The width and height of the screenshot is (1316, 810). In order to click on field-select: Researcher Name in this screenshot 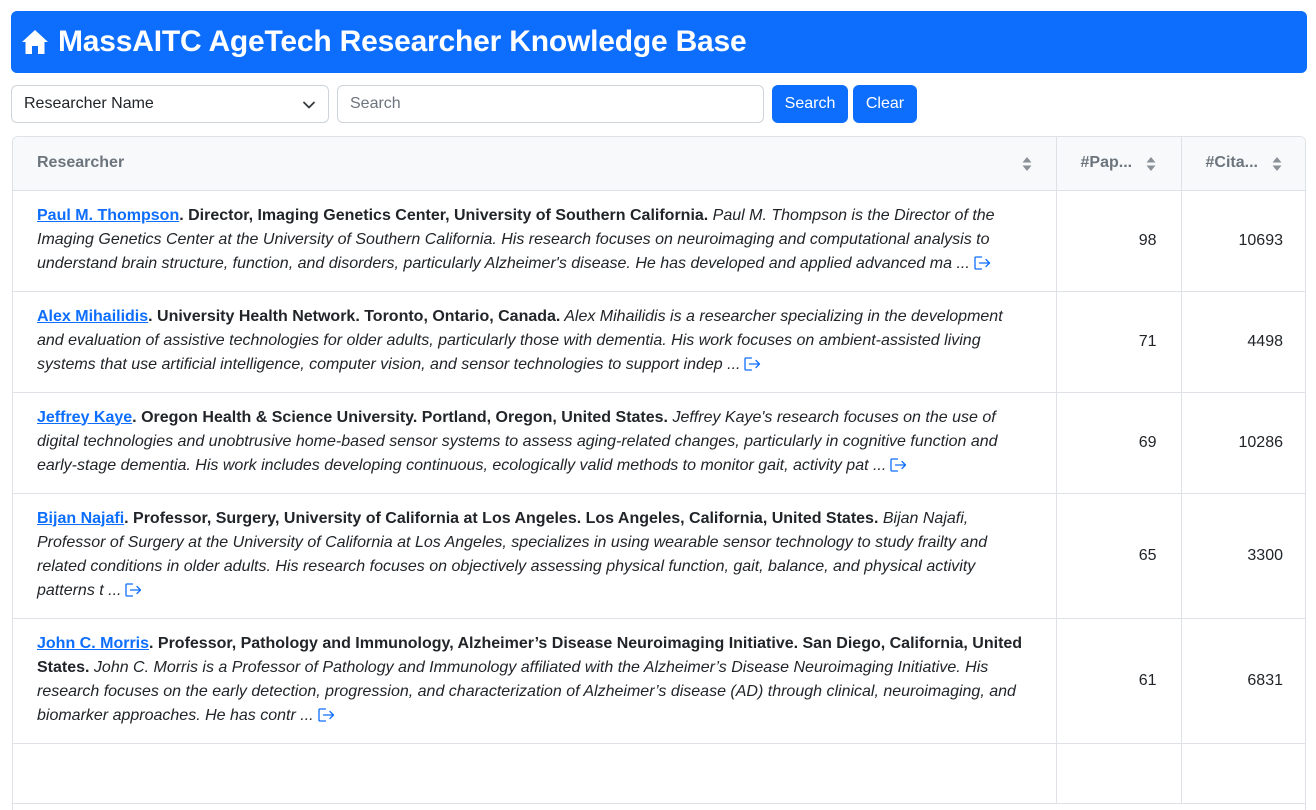, I will do `click(170, 104)`.